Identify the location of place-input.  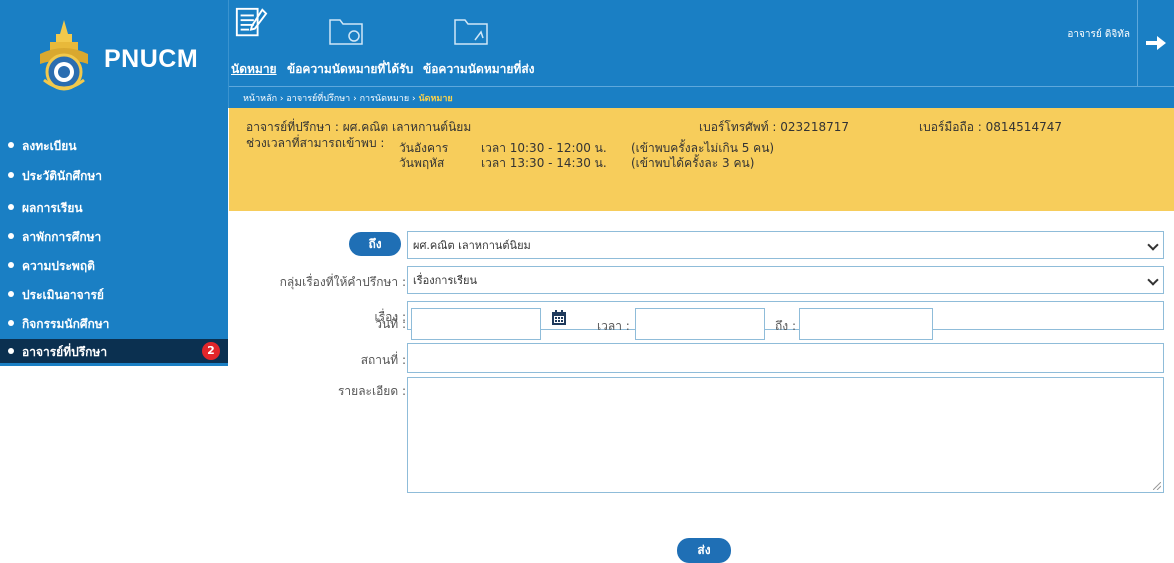
(785, 358).